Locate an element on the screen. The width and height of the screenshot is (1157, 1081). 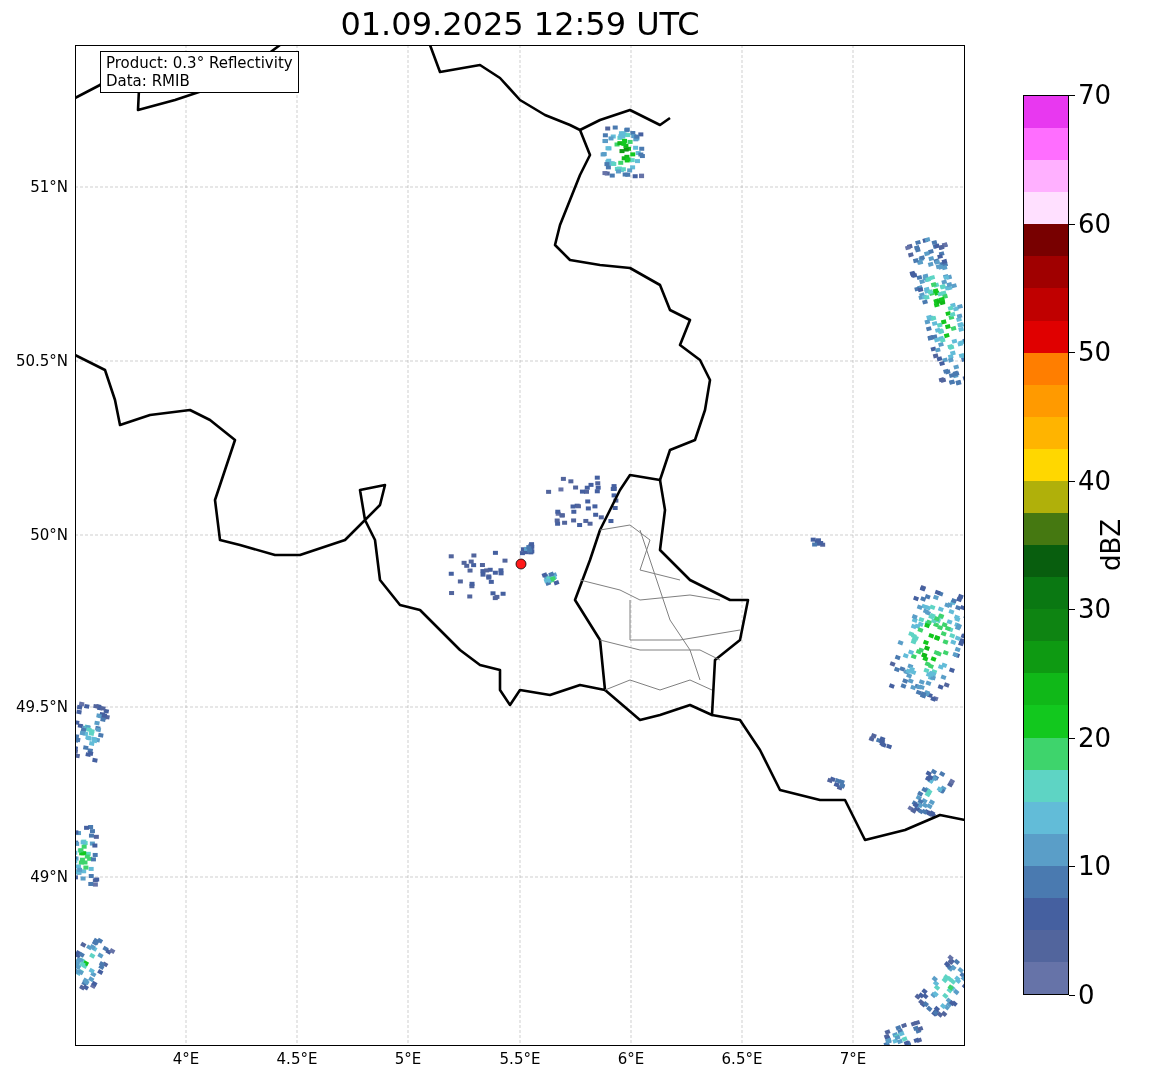
axis-tick-label: 6.5°E is located at coordinates (742, 1059).